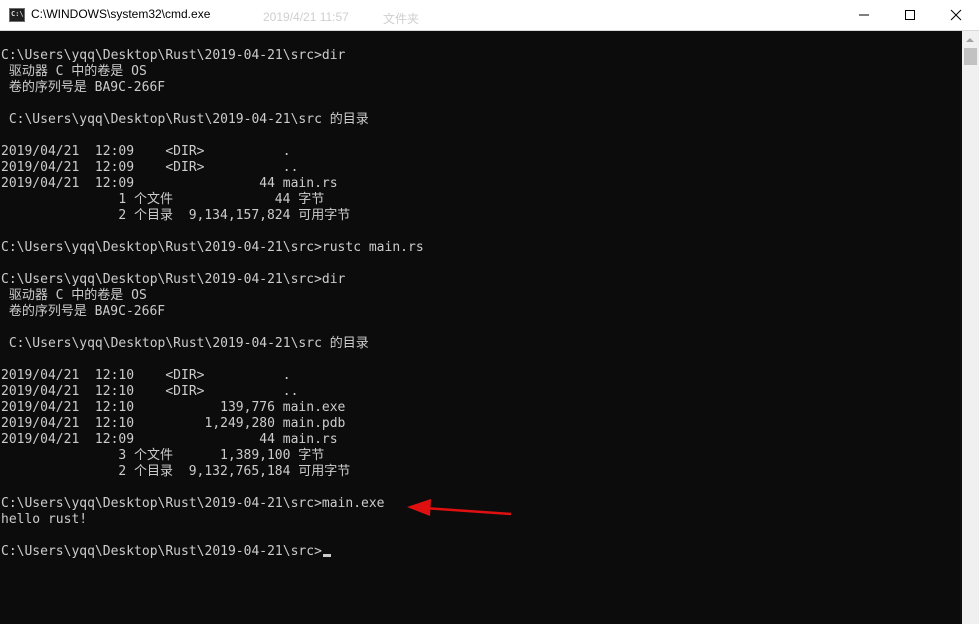 The height and width of the screenshot is (624, 979). I want to click on close-button, so click(956, 15).